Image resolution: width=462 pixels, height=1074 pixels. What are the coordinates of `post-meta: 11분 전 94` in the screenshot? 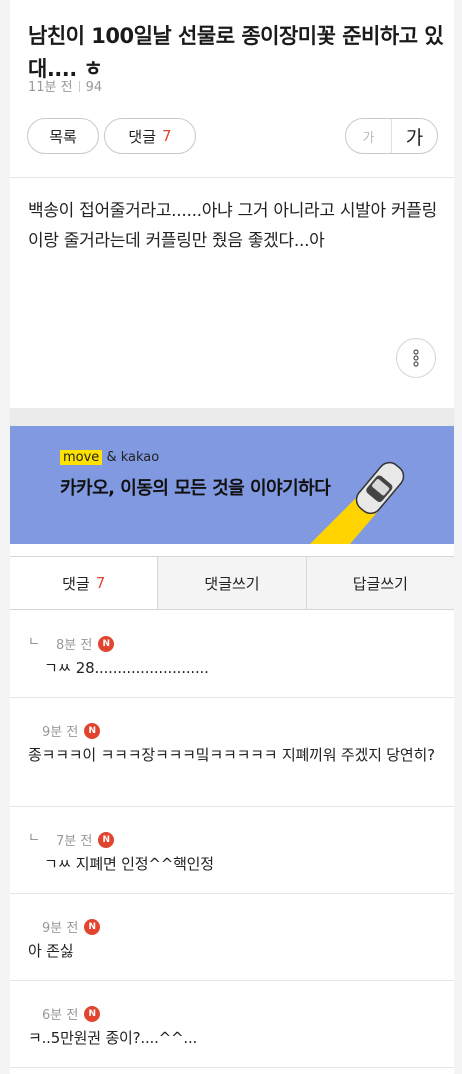 It's located at (65, 85).